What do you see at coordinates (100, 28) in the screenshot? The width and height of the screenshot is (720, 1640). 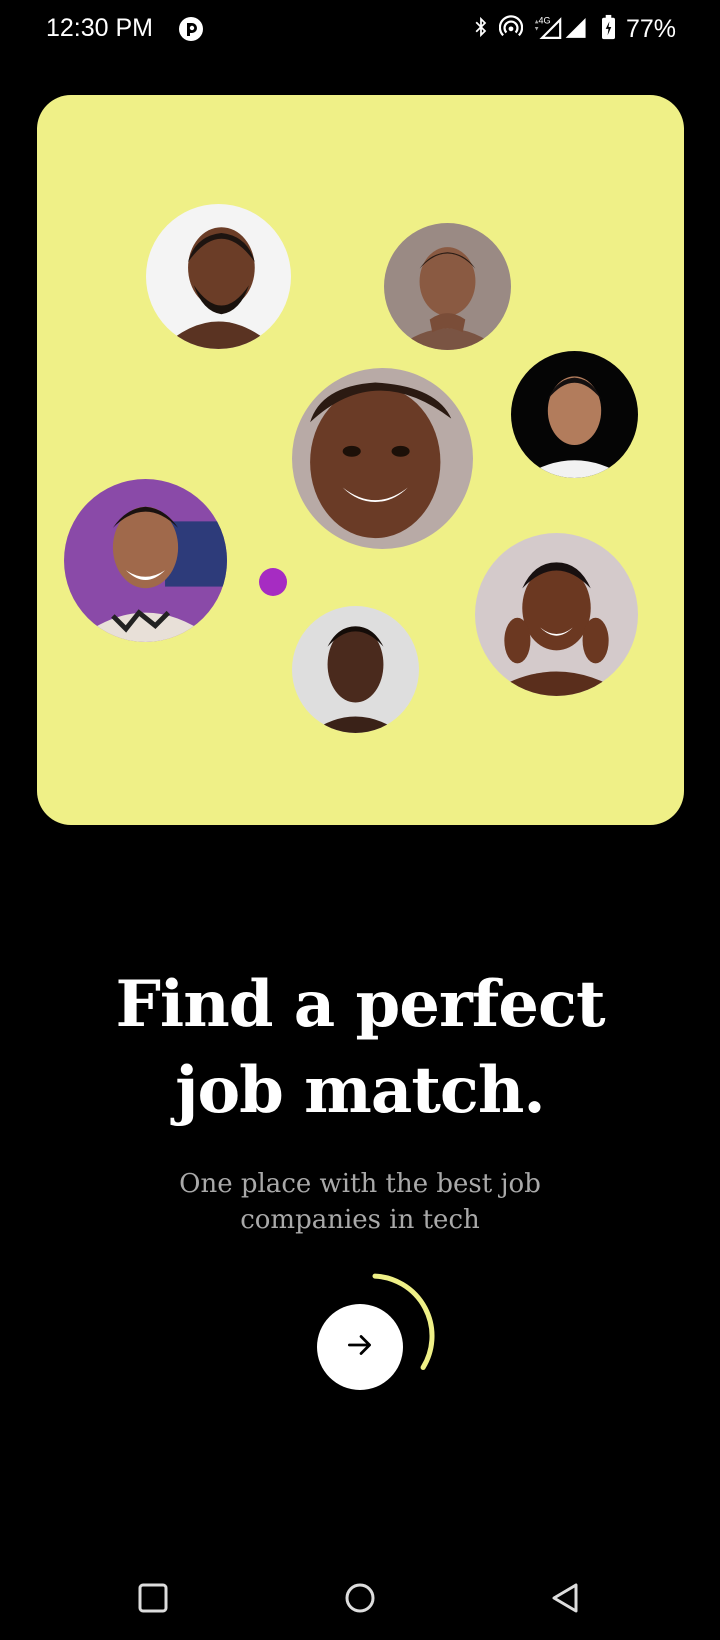 I see `status-time: 12:30 PM` at bounding box center [100, 28].